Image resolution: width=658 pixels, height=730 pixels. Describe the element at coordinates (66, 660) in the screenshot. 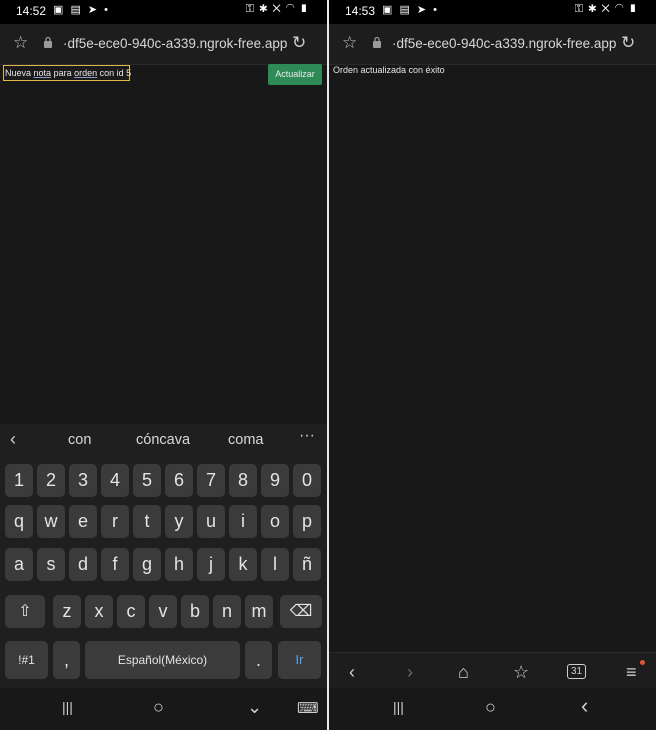

I see `comma-key: ,` at that location.